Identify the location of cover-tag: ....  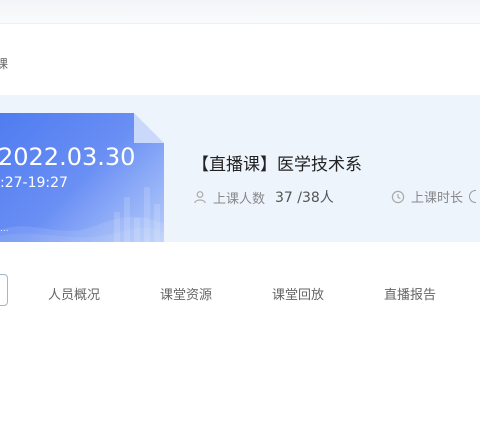
(4, 229).